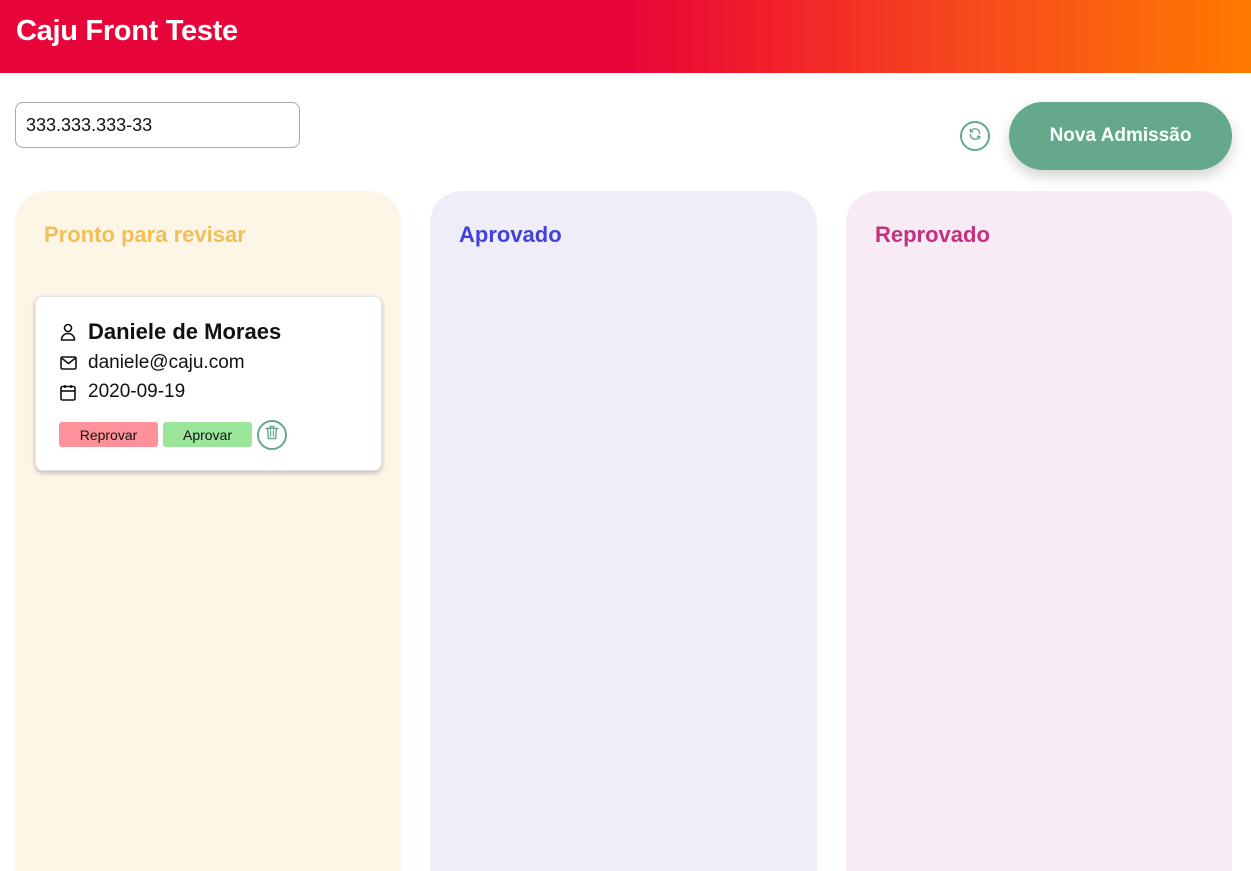 The image size is (1251, 871). I want to click on approve-button: Aprovar, so click(207, 434).